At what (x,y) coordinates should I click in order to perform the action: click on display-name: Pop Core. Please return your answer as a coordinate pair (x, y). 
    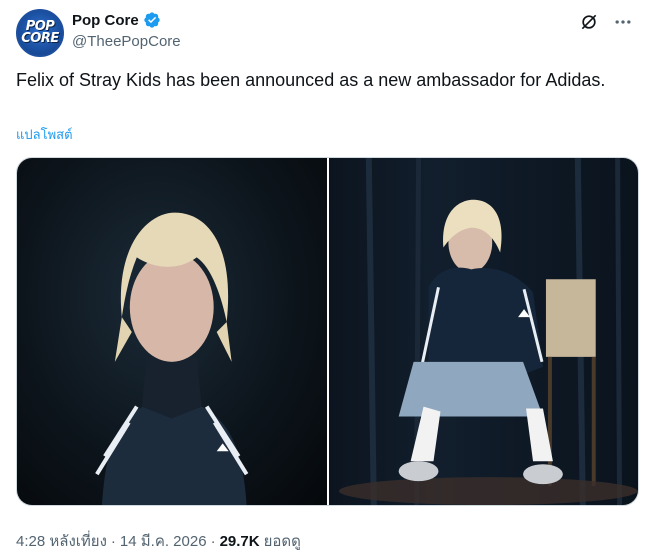
    Looking at the image, I should click on (105, 20).